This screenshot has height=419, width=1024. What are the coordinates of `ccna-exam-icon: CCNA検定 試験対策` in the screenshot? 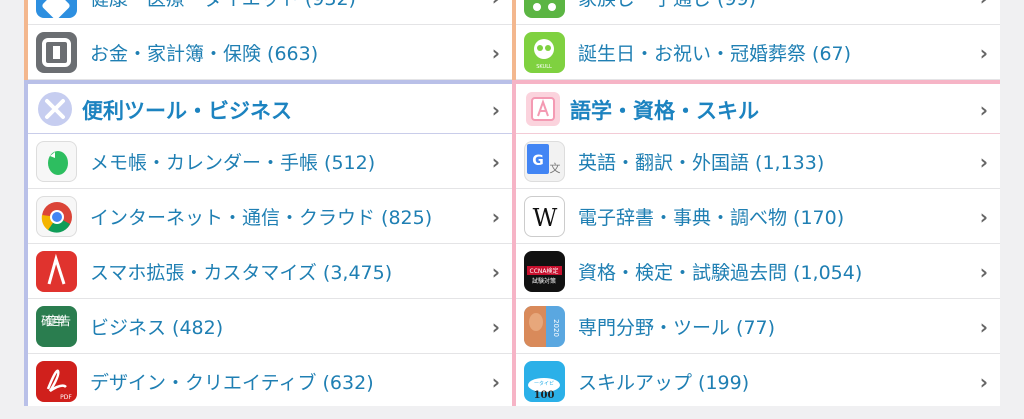 It's located at (544, 271).